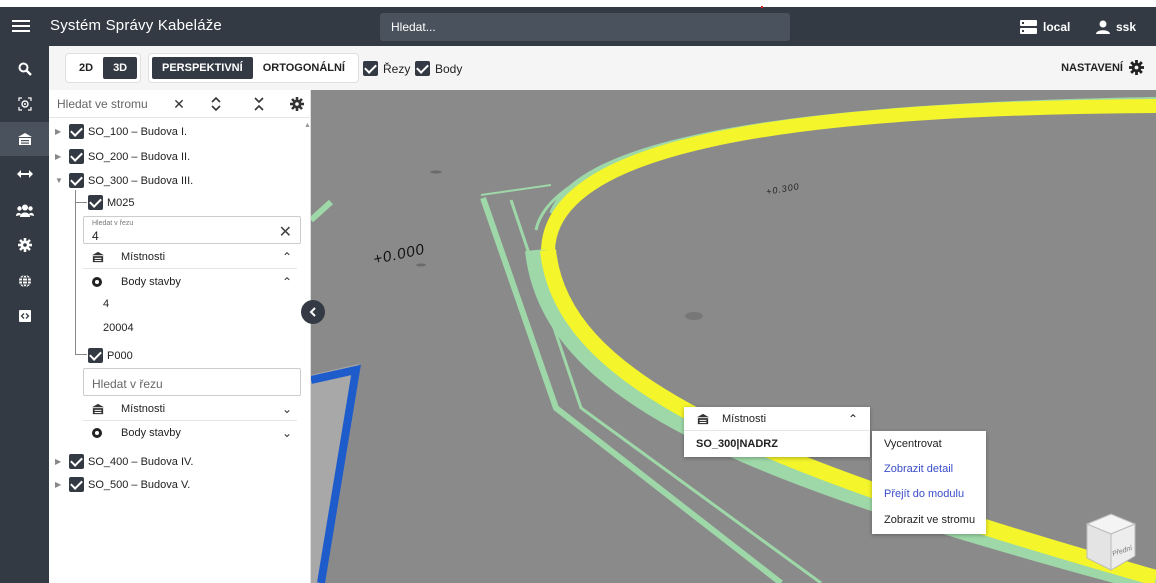 The height and width of the screenshot is (583, 1156). I want to click on points-row: Body stavby ⌃, so click(190, 282).